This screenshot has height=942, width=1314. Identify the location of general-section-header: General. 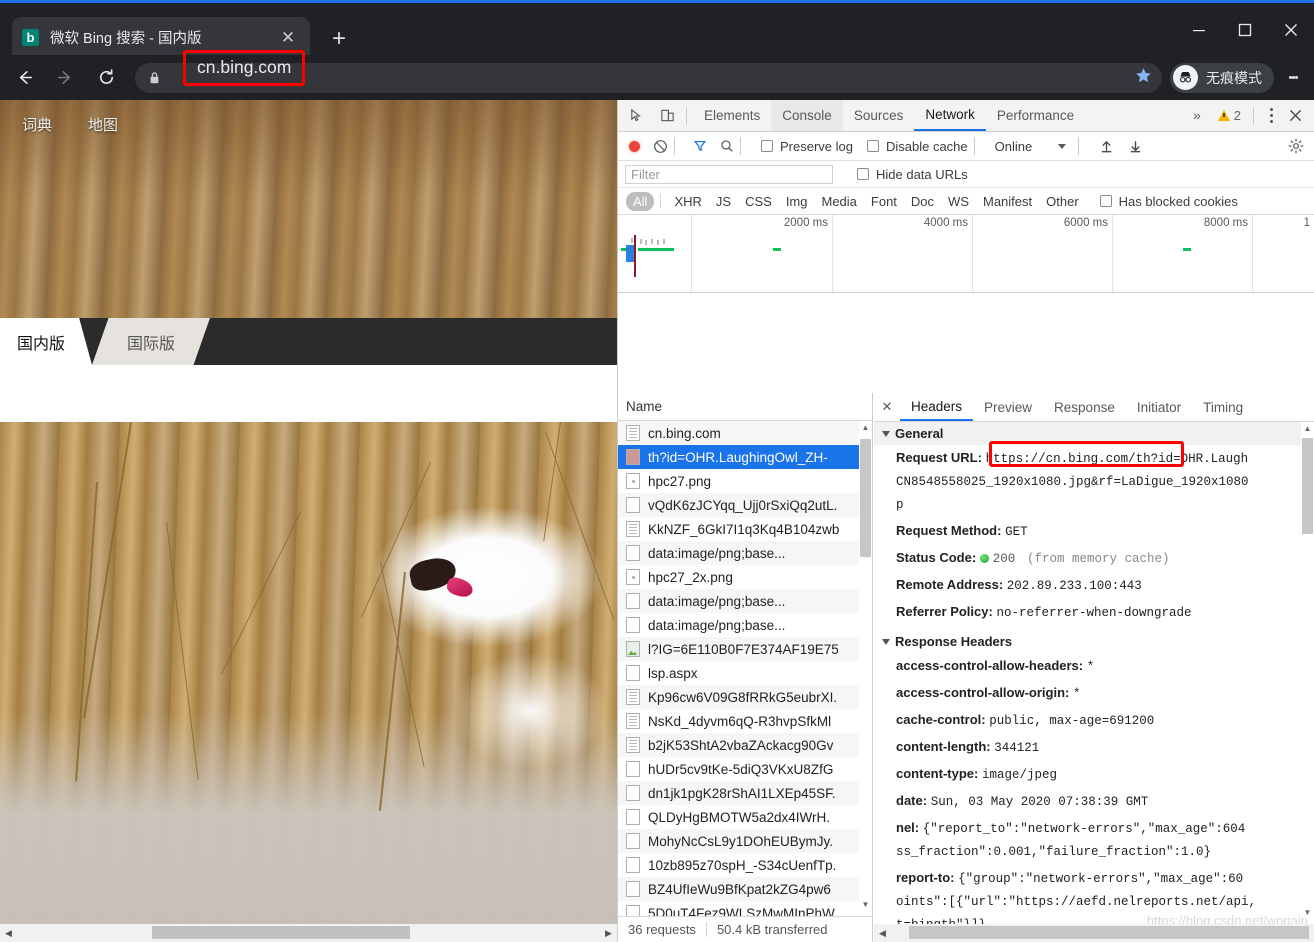
(1094, 433).